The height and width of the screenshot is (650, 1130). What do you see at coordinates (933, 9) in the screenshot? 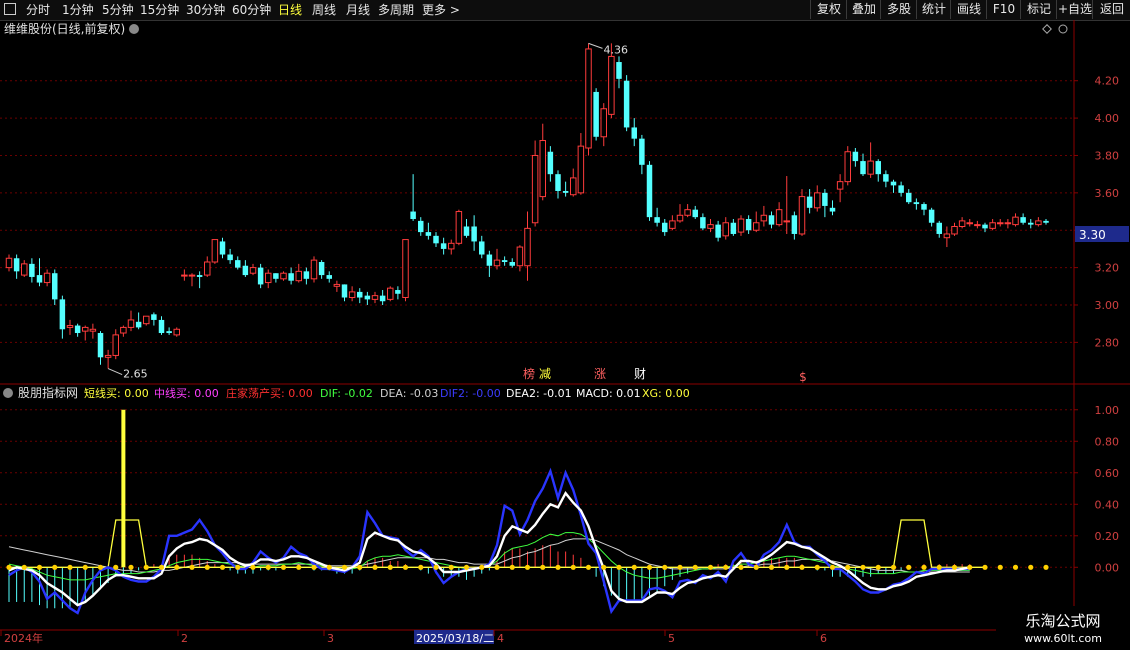
I see `toolbar-button-3: 统计` at bounding box center [933, 9].